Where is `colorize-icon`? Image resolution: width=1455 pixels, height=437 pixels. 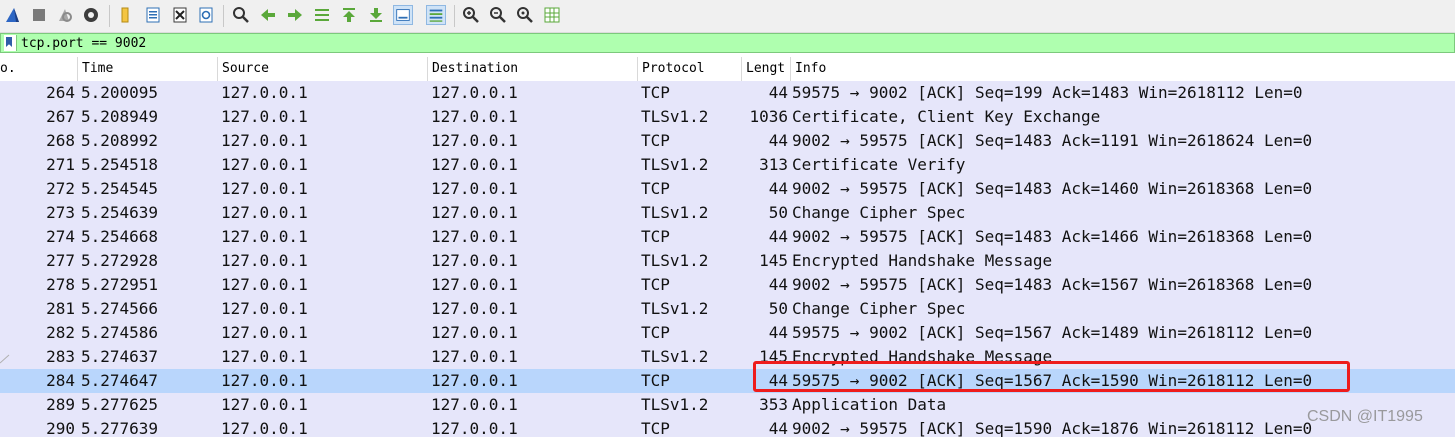 colorize-icon is located at coordinates (436, 15).